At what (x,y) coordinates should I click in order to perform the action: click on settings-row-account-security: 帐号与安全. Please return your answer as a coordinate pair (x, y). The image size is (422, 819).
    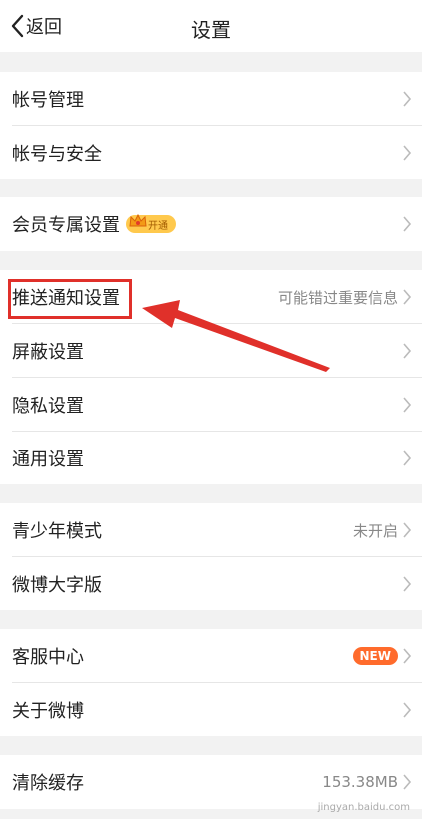
    Looking at the image, I should click on (211, 152).